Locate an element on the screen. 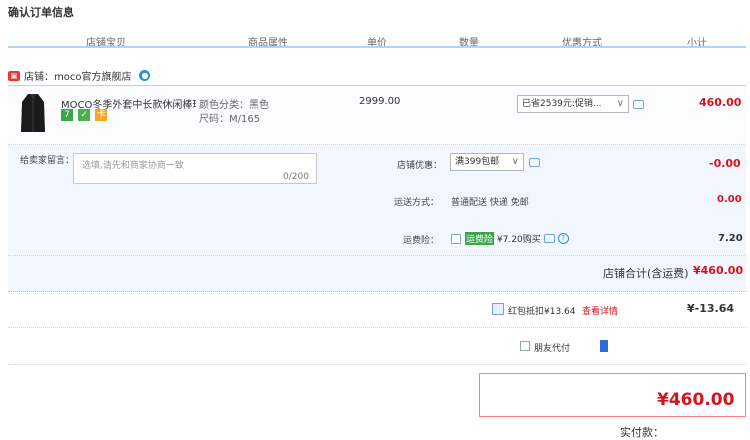 This screenshot has height=440, width=750. shop-discount-select: 满399包邮 ∨ is located at coordinates (487, 162).